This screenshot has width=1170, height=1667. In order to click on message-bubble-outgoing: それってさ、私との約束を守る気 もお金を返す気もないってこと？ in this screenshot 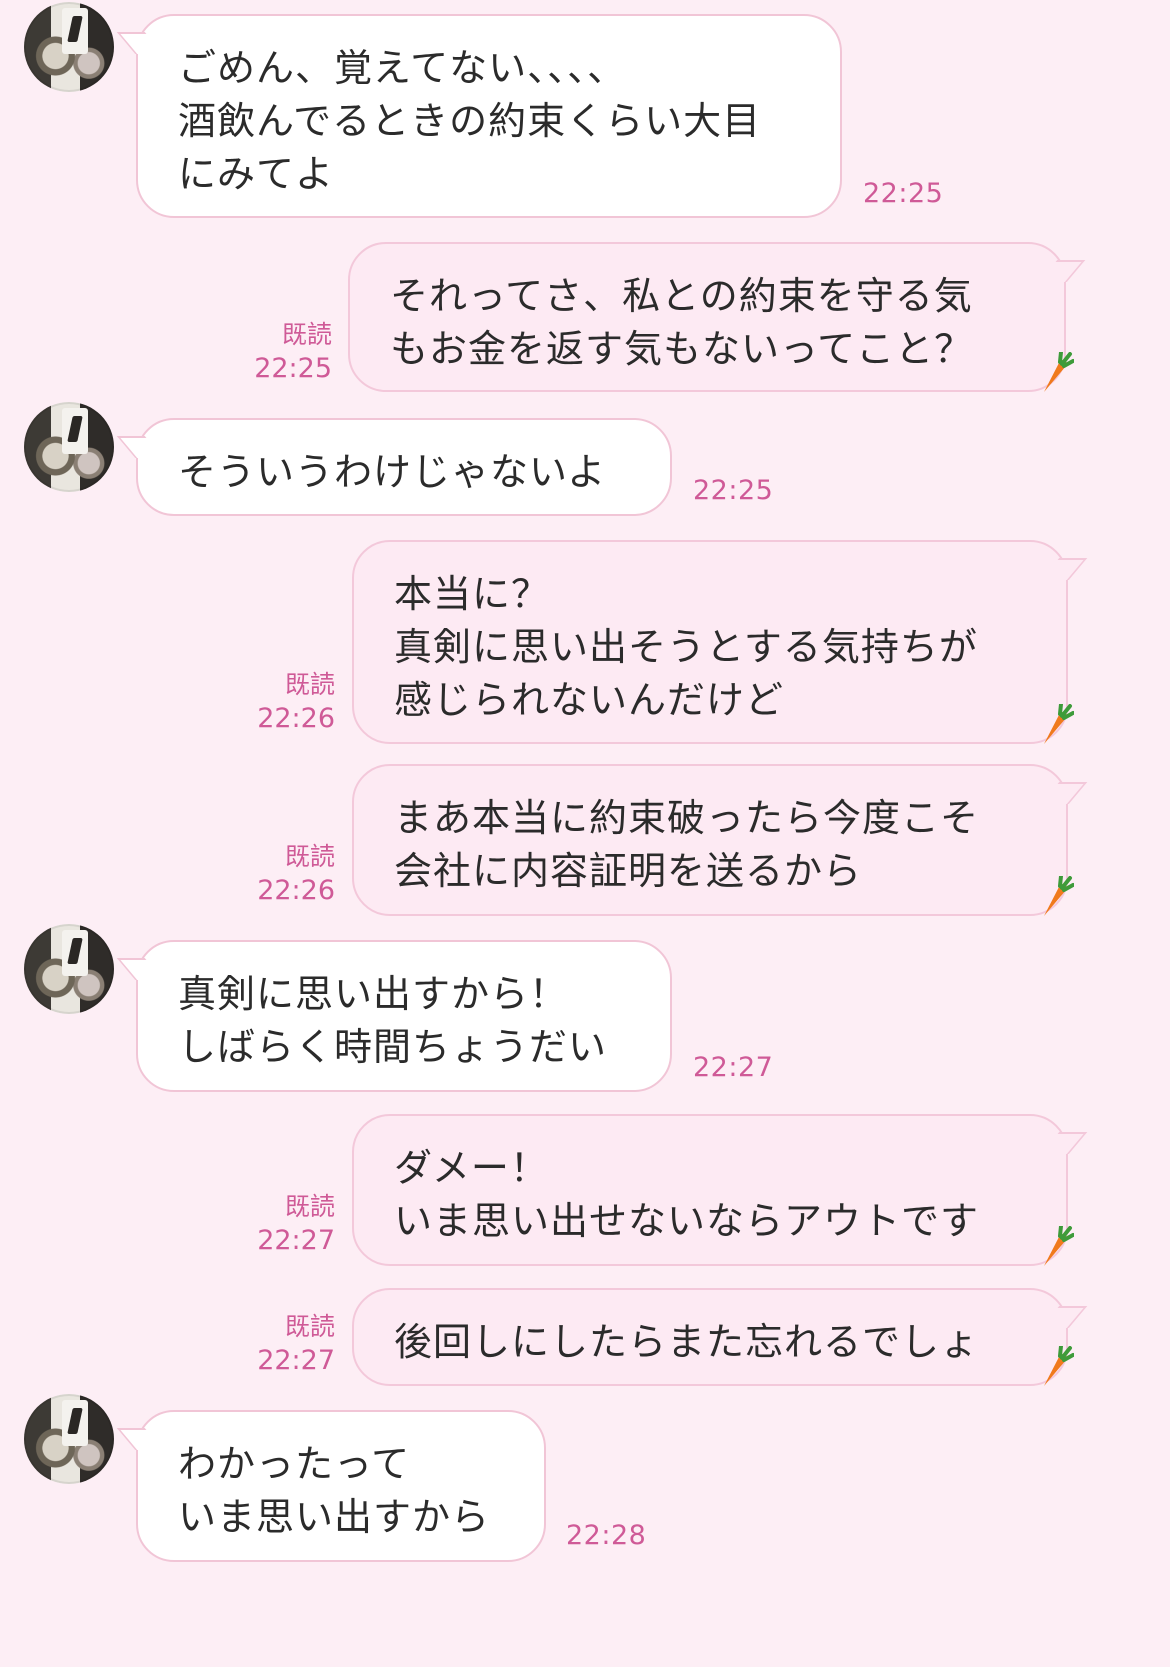, I will do `click(707, 317)`.